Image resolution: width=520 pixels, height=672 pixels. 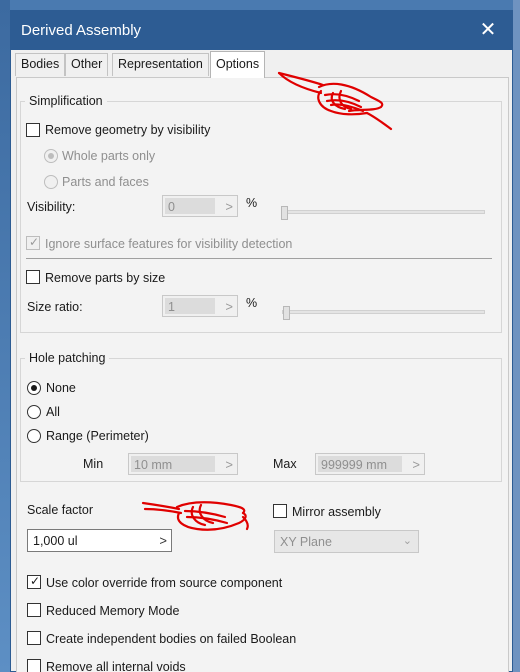 What do you see at coordinates (163, 540) in the screenshot?
I see `scale-factor-arrow-icon: >` at bounding box center [163, 540].